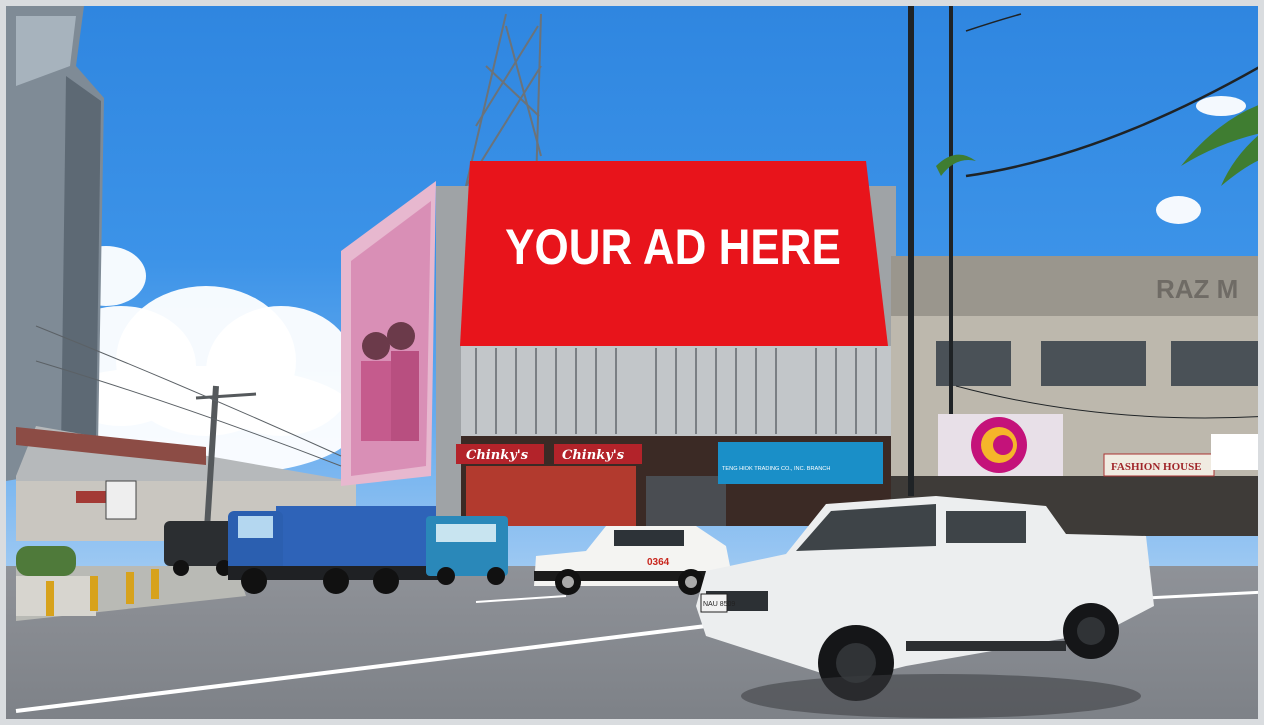 The width and height of the screenshot is (1264, 725). Describe the element at coordinates (503, 100) in the screenshot. I see `steel-tower` at that location.